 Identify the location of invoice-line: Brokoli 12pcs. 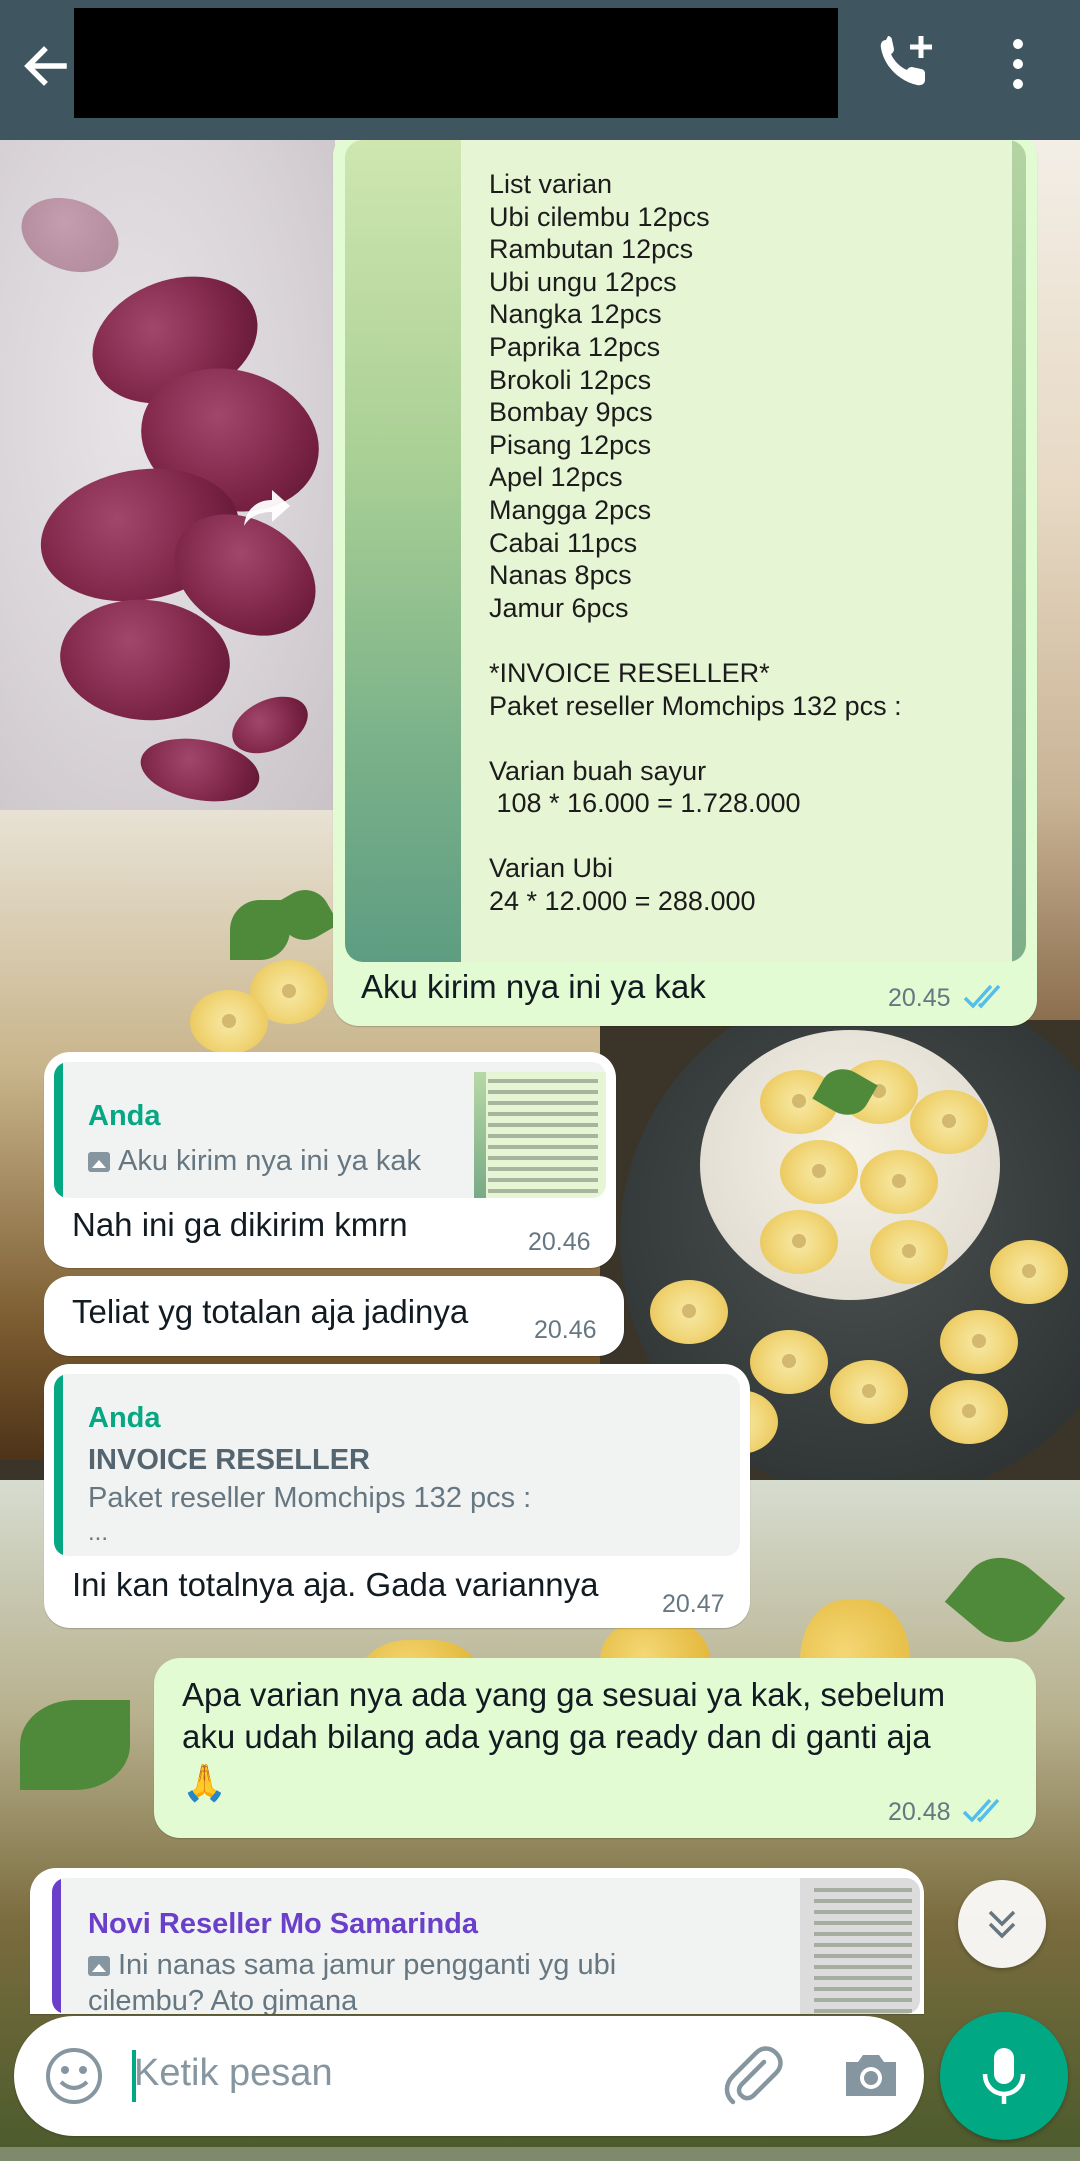
(570, 379).